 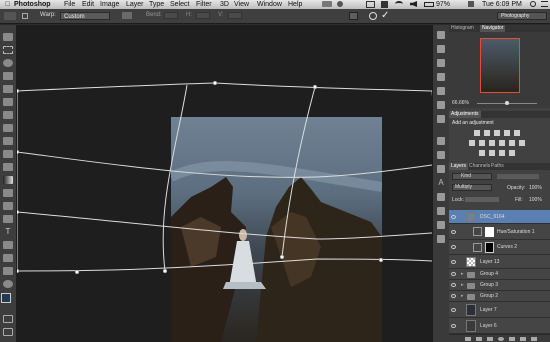 What do you see at coordinates (489, 285) in the screenshot?
I see `layer-name: Group 3` at bounding box center [489, 285].